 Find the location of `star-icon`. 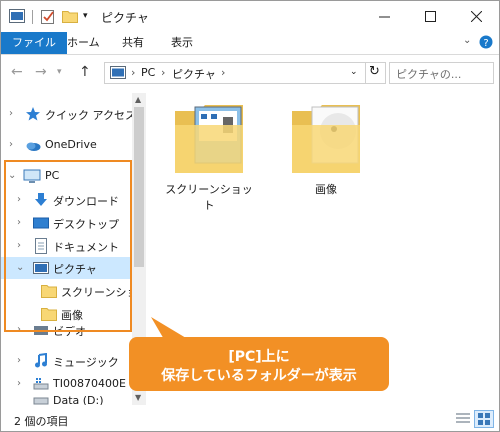

star-icon is located at coordinates (33, 114).